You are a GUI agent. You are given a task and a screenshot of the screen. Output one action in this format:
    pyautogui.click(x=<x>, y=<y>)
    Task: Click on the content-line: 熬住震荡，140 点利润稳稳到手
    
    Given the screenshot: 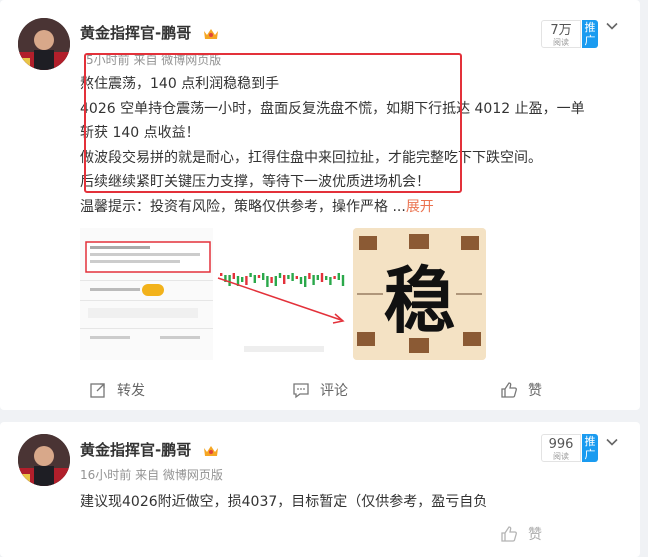 What is the action you would take?
    pyautogui.click(x=180, y=84)
    